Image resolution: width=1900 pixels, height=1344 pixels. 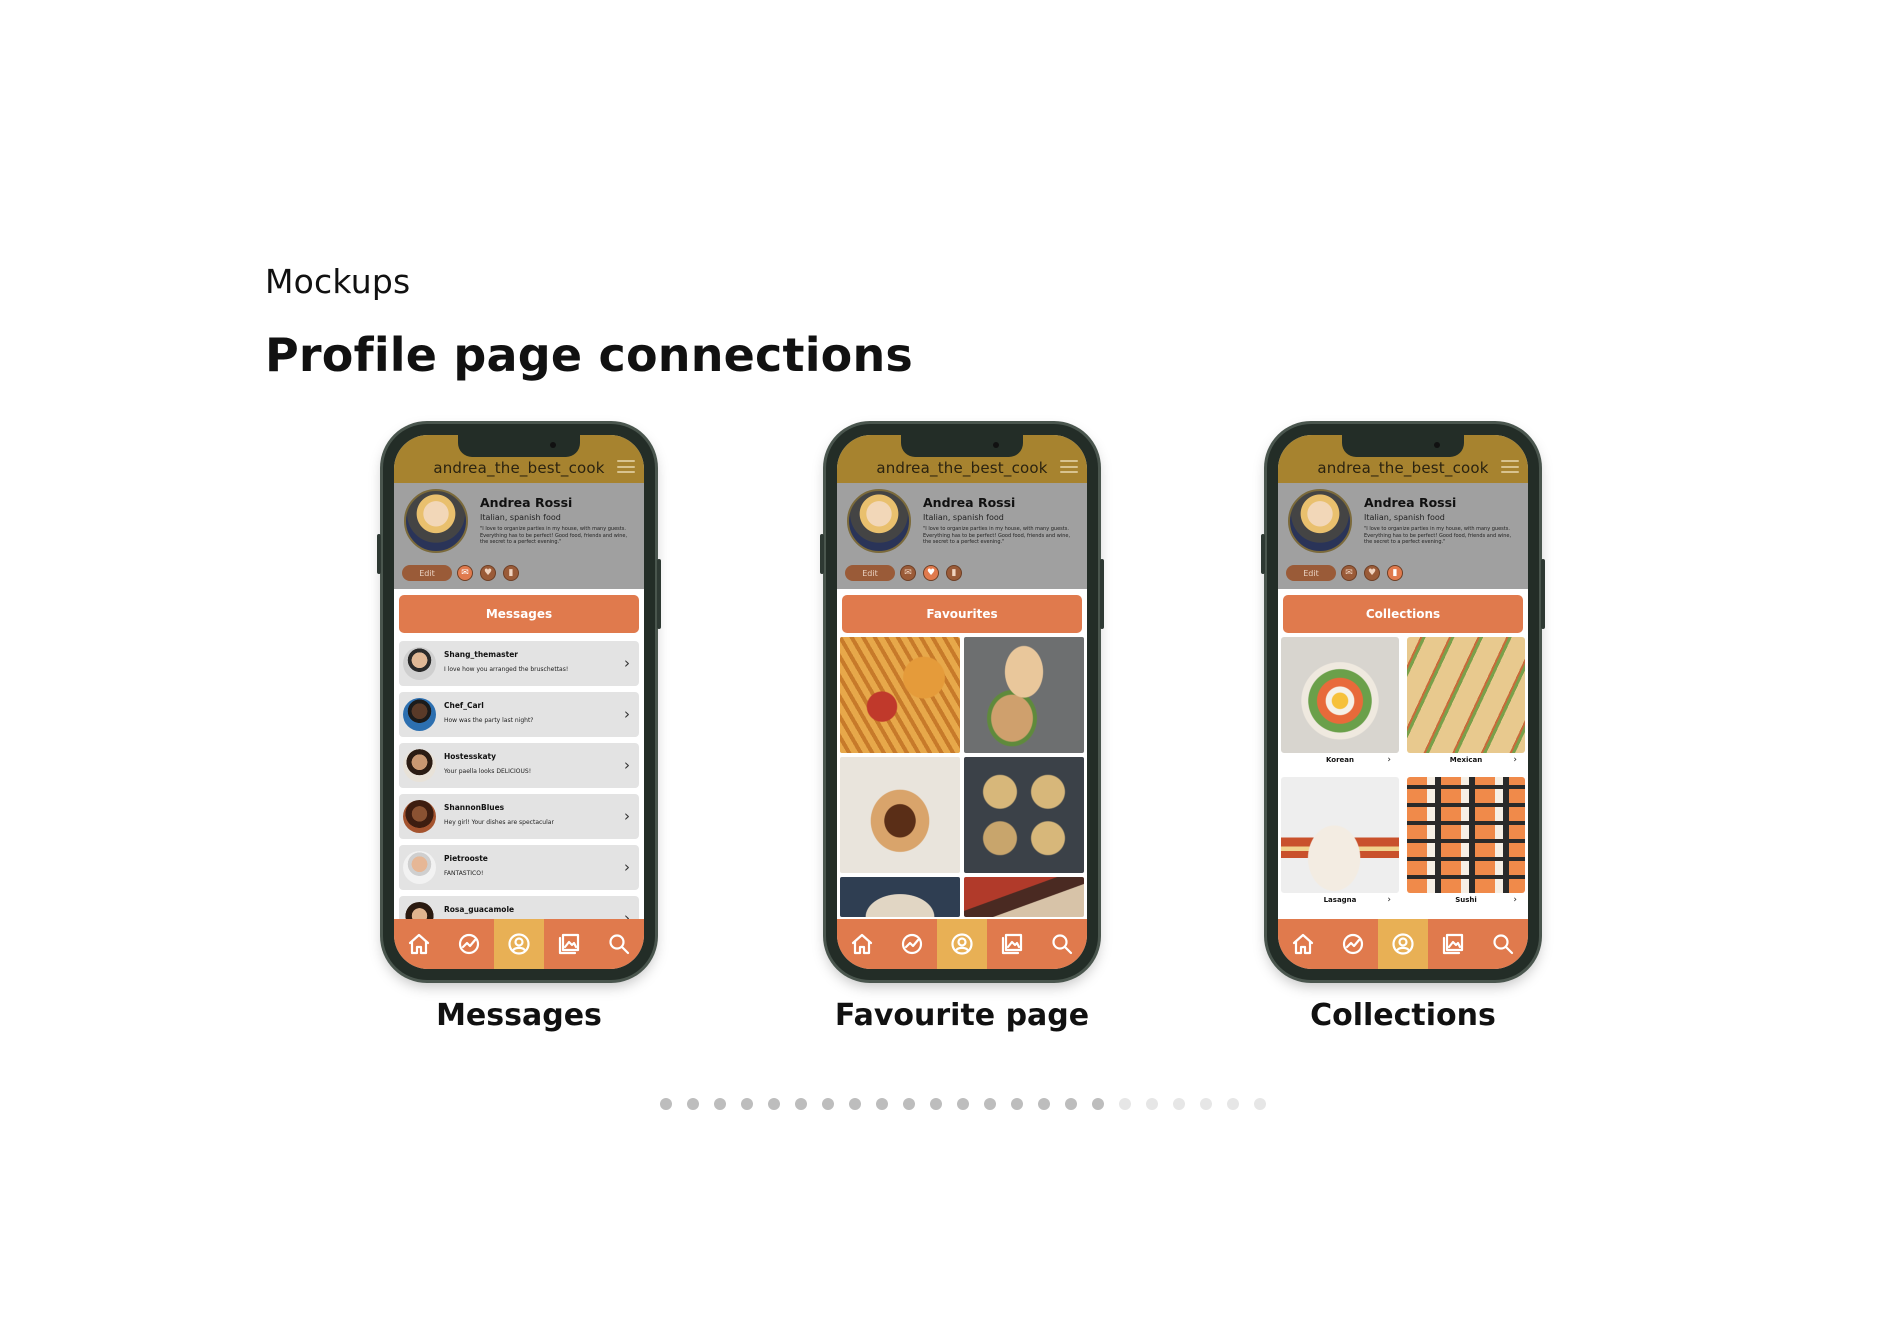 What do you see at coordinates (1466, 760) in the screenshot?
I see `collection-name: Mexican` at bounding box center [1466, 760].